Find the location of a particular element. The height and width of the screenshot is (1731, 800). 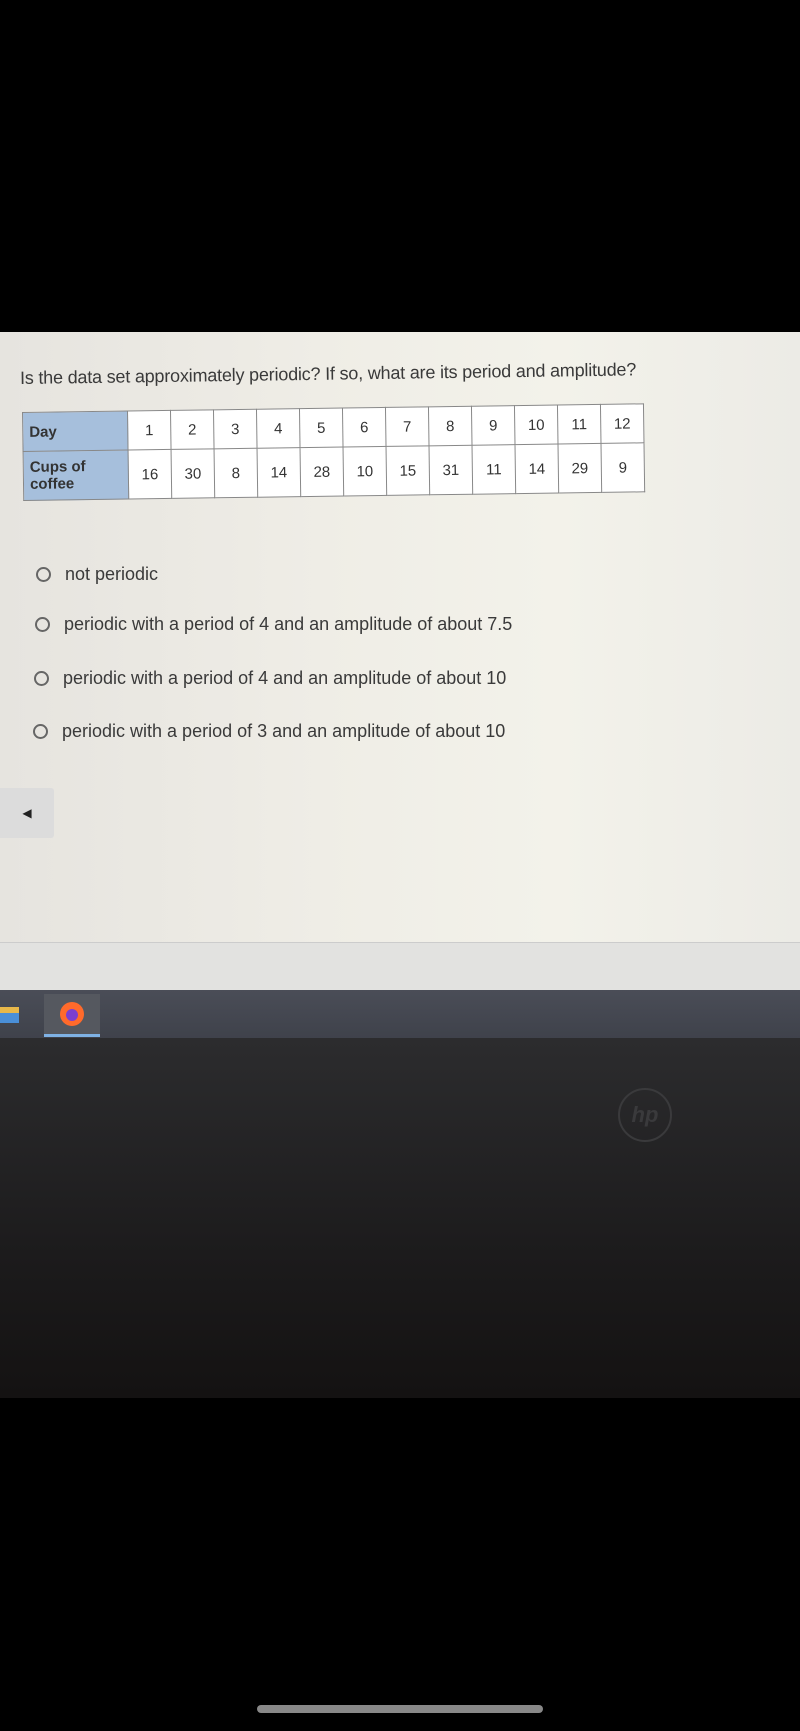

cups-cell: 10 is located at coordinates (365, 471).